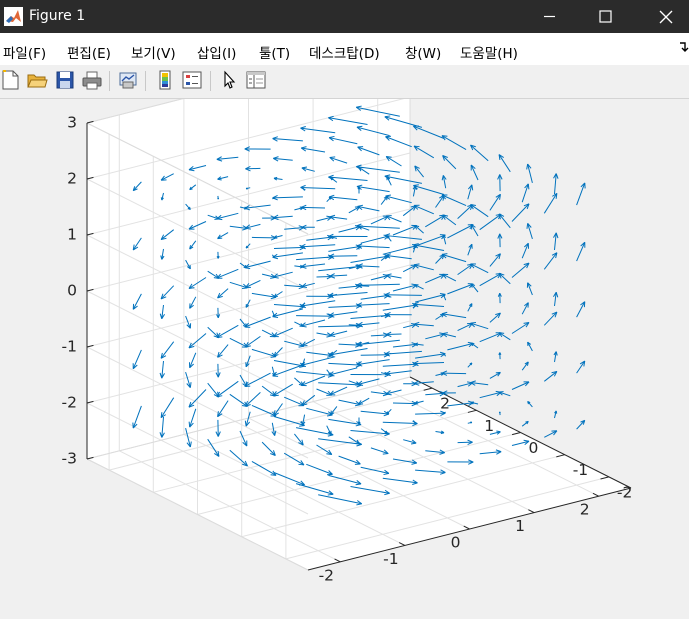  What do you see at coordinates (37, 80) in the screenshot?
I see `open-file-icon` at bounding box center [37, 80].